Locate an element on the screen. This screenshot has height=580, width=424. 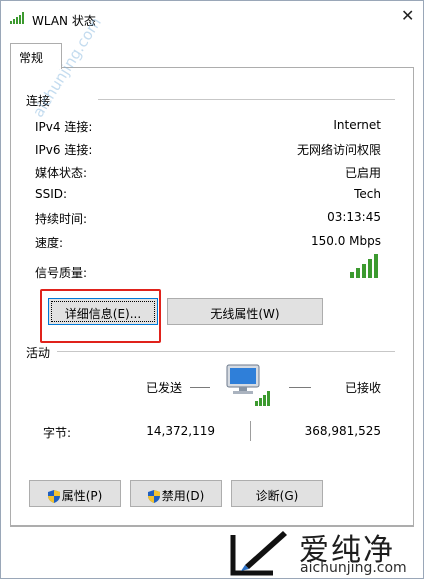
sent-dash is located at coordinates (200, 387).